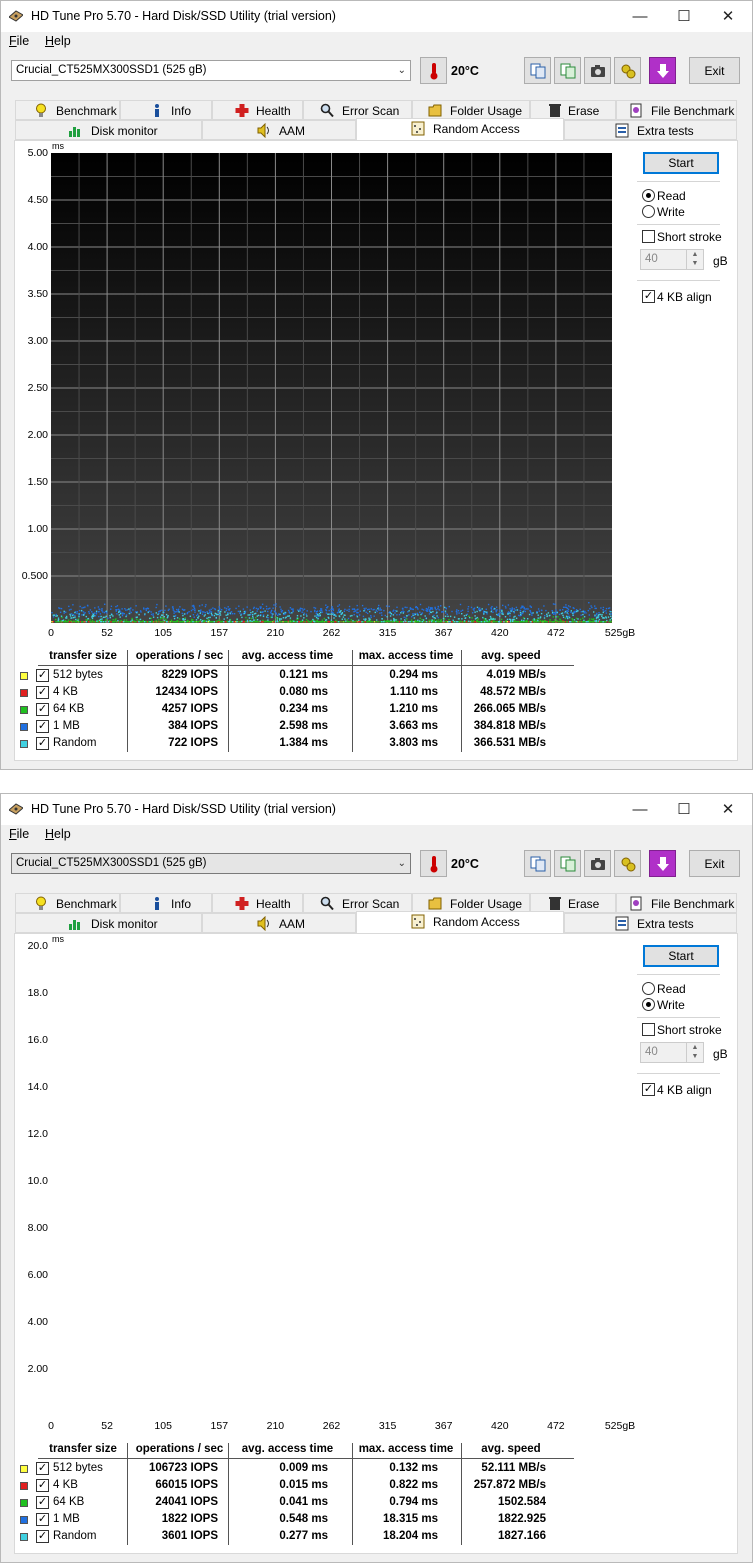 This screenshot has height=1565, width=753. What do you see at coordinates (584, 904) in the screenshot?
I see `tab-label: Erase` at bounding box center [584, 904].